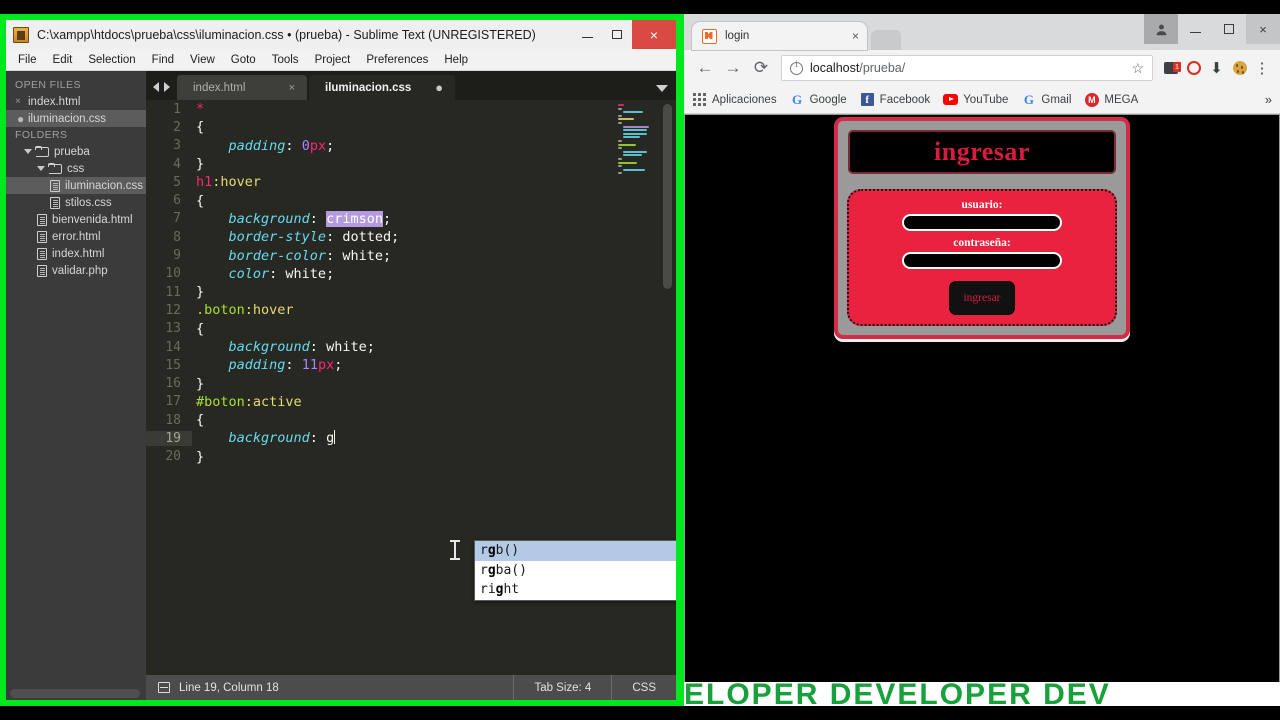 The height and width of the screenshot is (720, 1280). I want to click on arrow-right-icon, so click(167, 87).